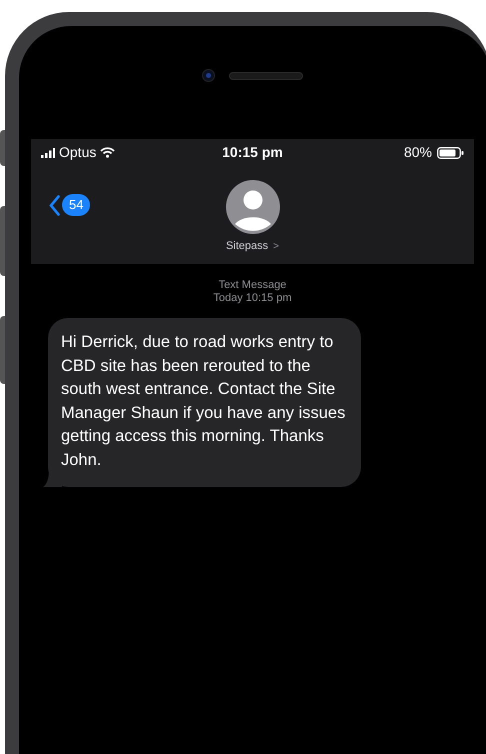 The height and width of the screenshot is (754, 486). What do you see at coordinates (77, 152) in the screenshot?
I see `carrier-name: Optus` at bounding box center [77, 152].